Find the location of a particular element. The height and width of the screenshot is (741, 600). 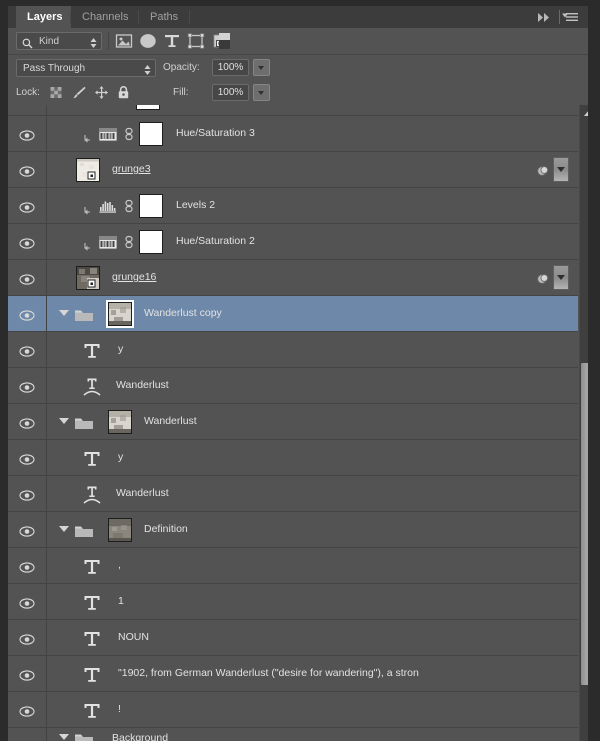

adjustment-circle-icon is located at coordinates (148, 41).